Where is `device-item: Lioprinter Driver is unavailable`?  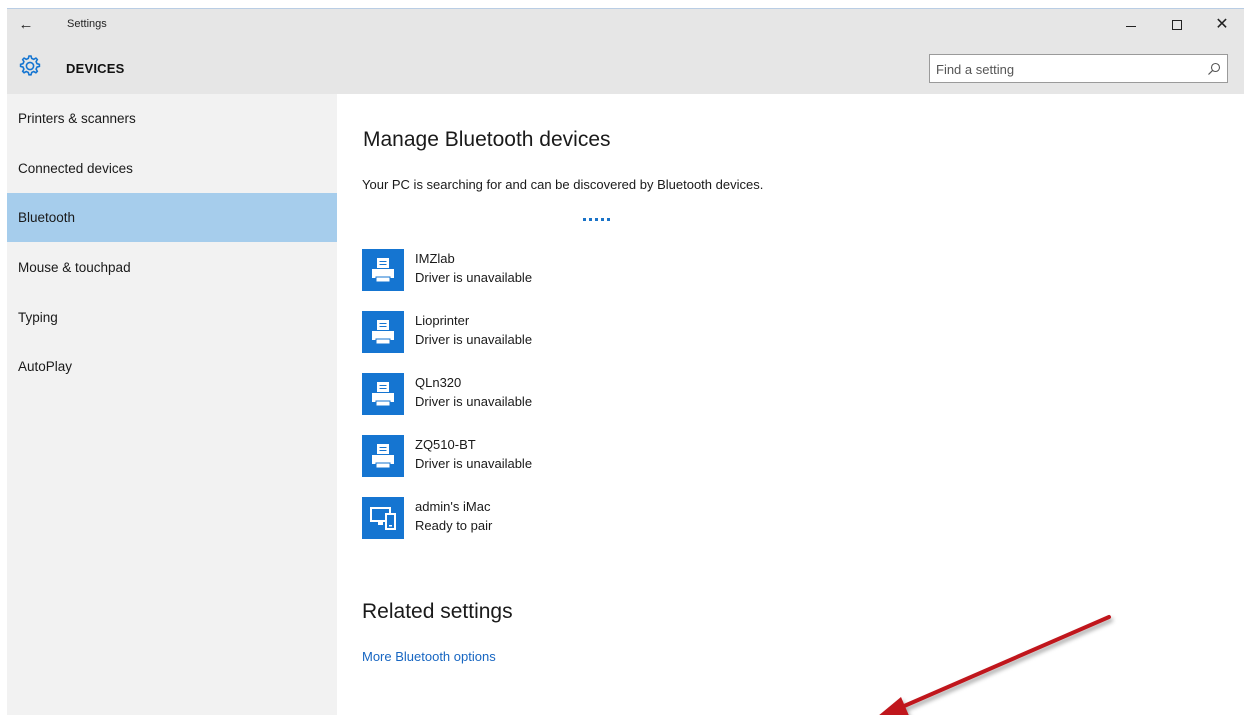
device-item: Lioprinter Driver is unavailable is located at coordinates (542, 334).